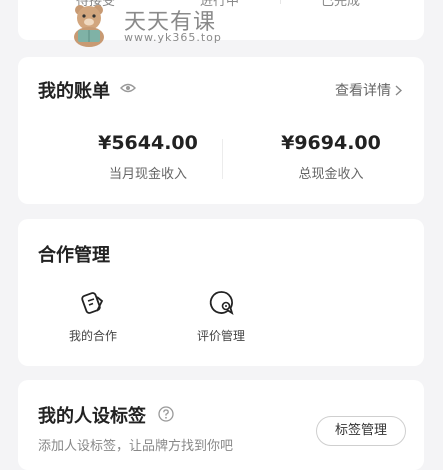 The width and height of the screenshot is (443, 470). What do you see at coordinates (331, 174) in the screenshot?
I see `total-income-label: 总现金收入` at bounding box center [331, 174].